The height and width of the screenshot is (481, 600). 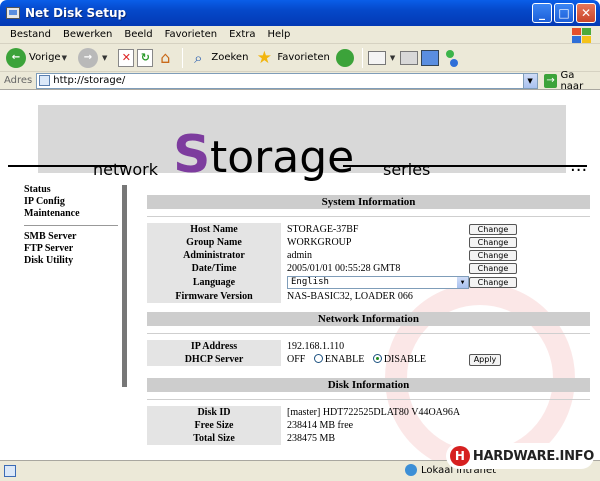 I want to click on close-button: ✕, so click(x=586, y=13).